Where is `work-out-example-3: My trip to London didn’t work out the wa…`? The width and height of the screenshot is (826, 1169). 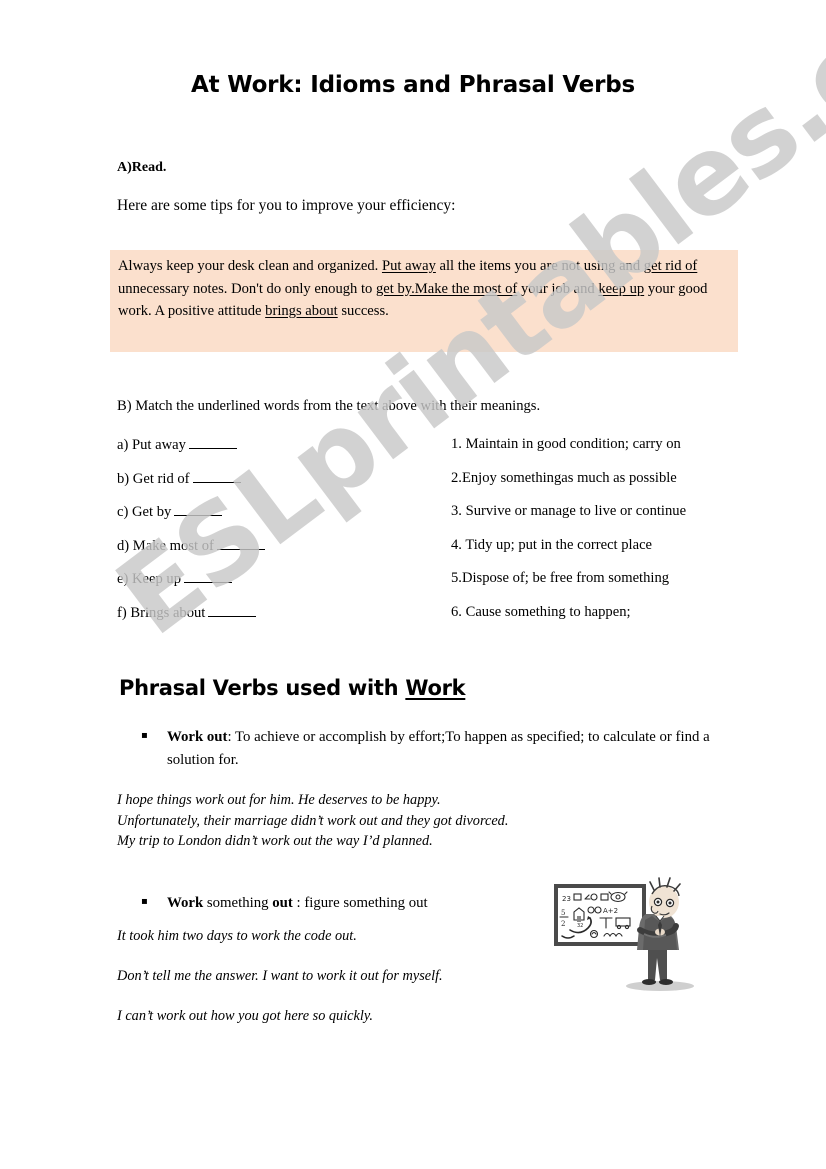 work-out-example-3: My trip to London didn’t work out the wa… is located at coordinates (275, 841).